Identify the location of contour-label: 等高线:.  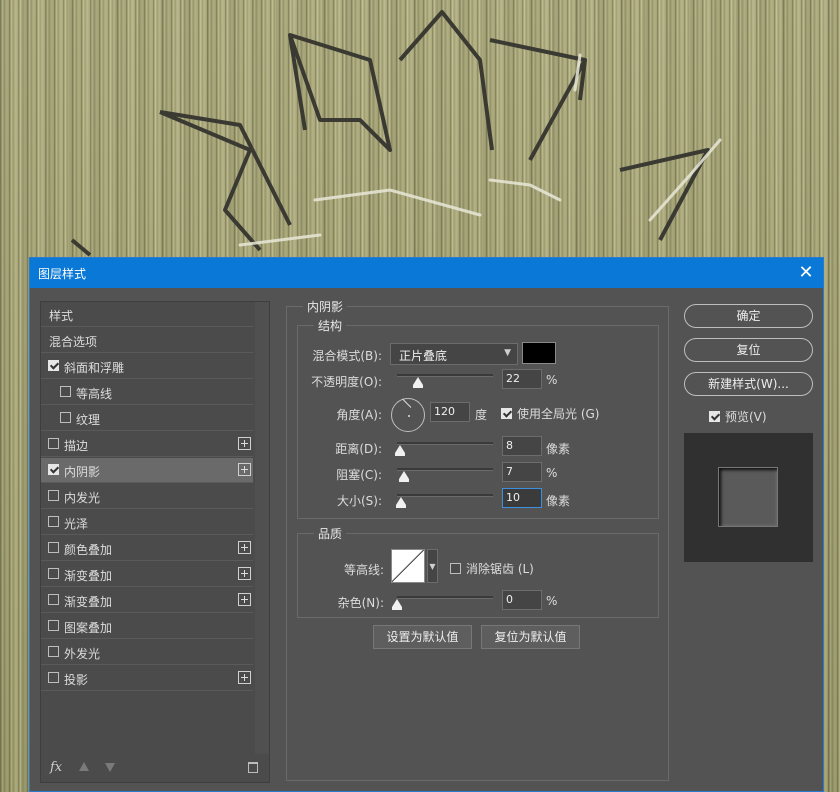
(363, 570).